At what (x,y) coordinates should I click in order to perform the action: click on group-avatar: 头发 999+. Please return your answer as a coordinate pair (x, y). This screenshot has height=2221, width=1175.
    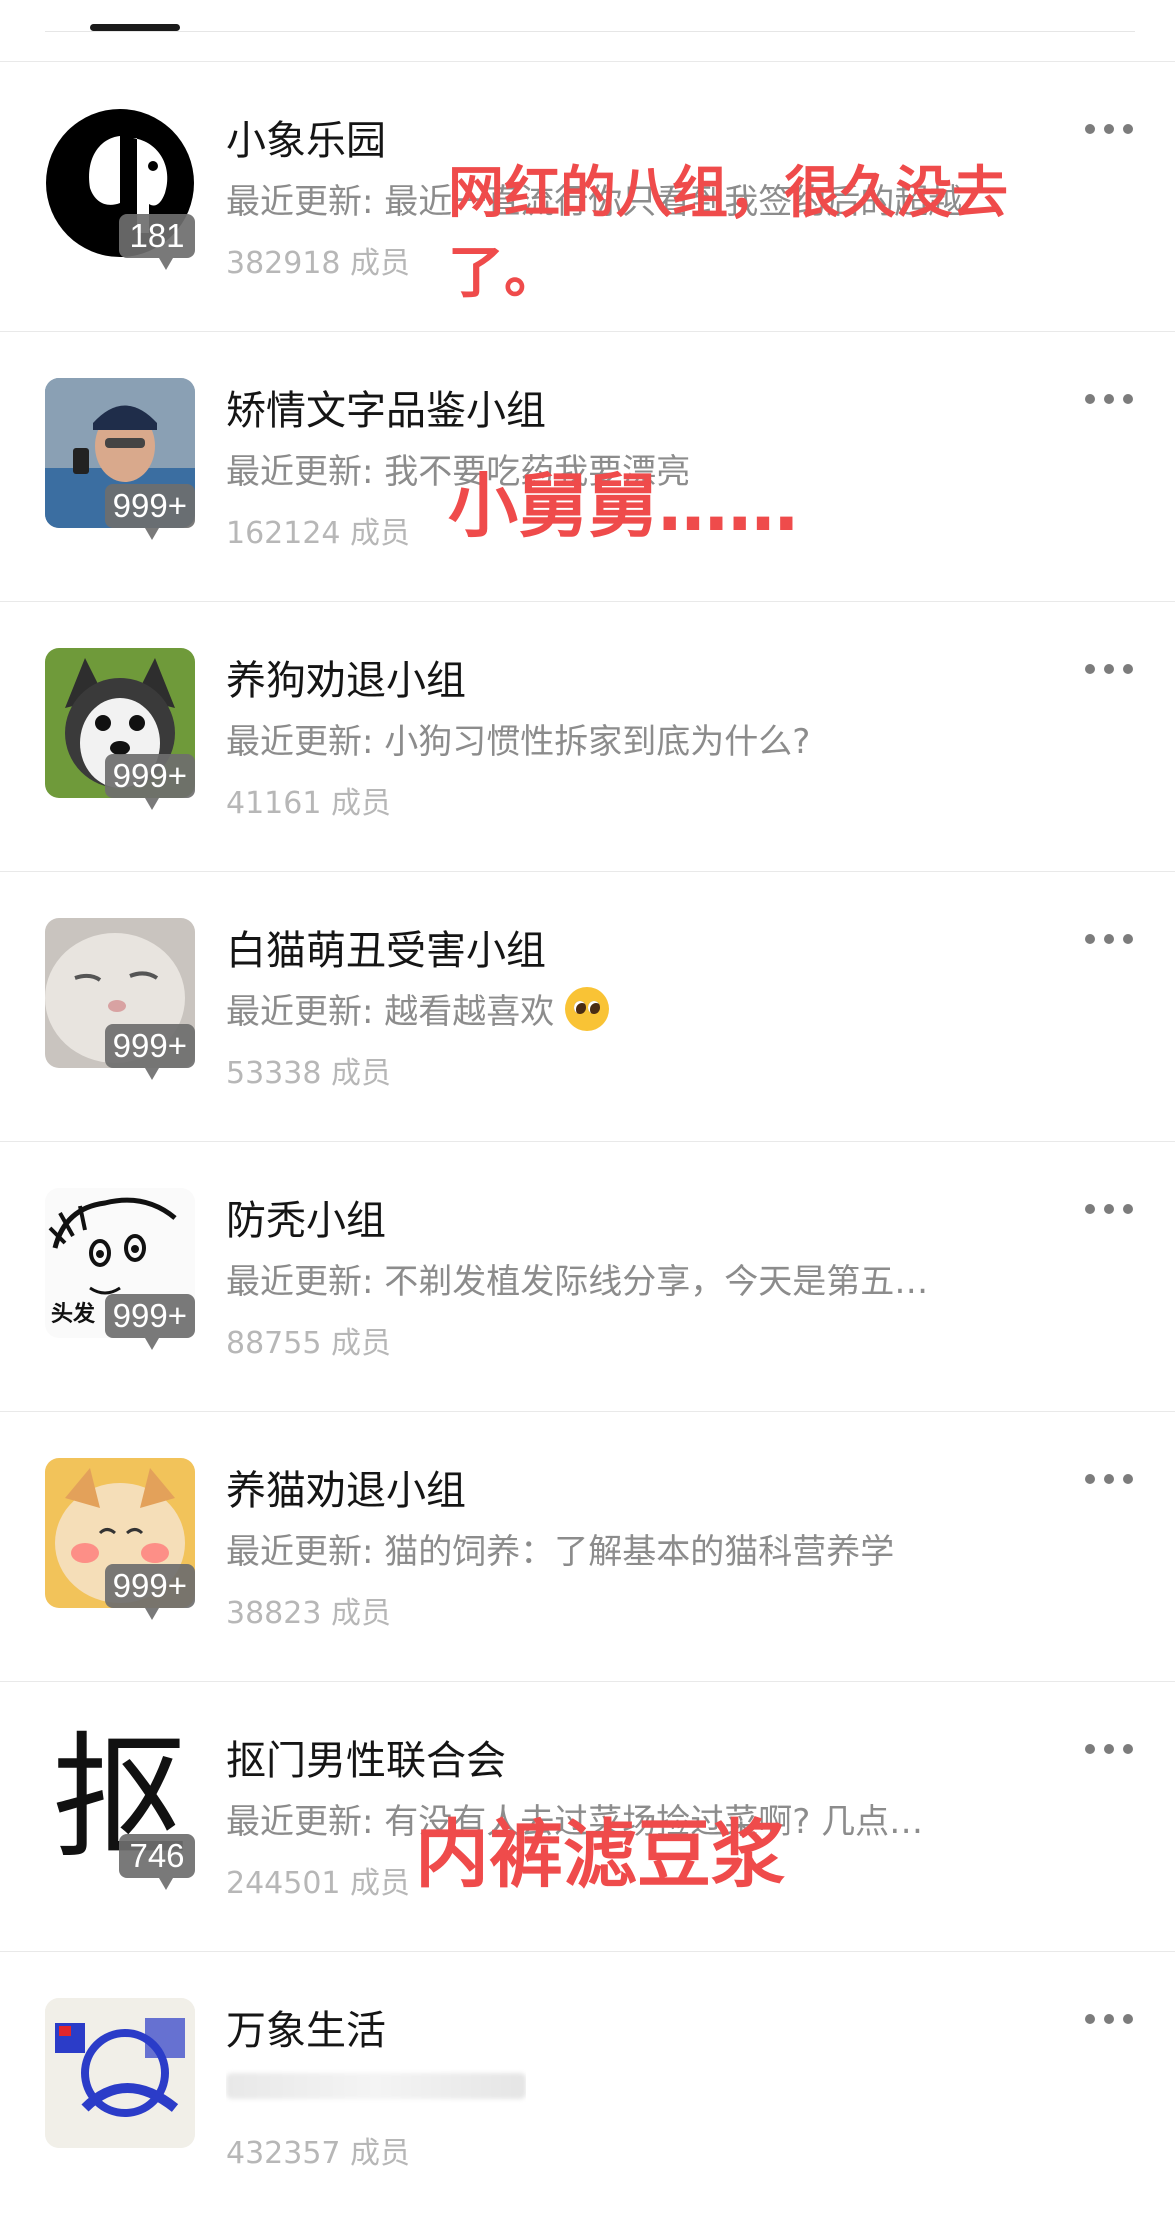
    Looking at the image, I should click on (120, 1269).